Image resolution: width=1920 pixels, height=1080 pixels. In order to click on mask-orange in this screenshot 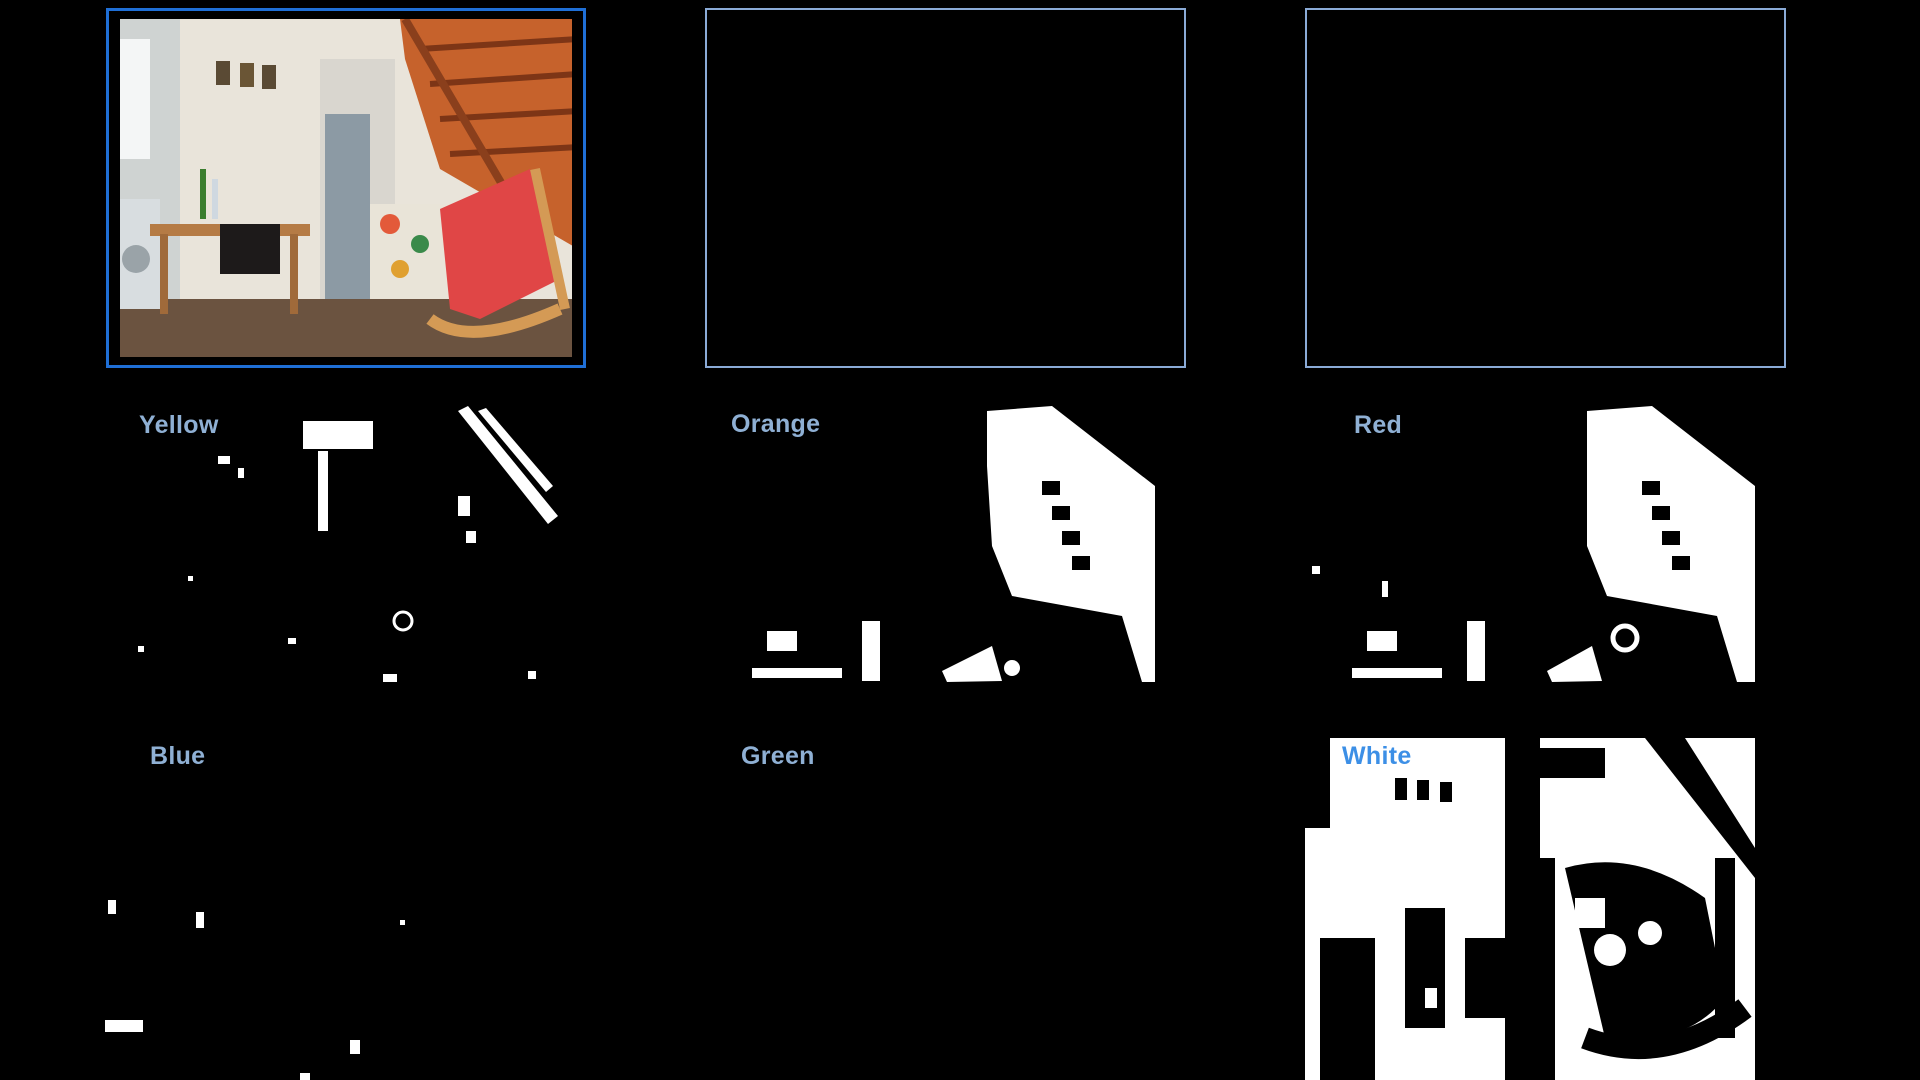, I will do `click(933, 544)`.